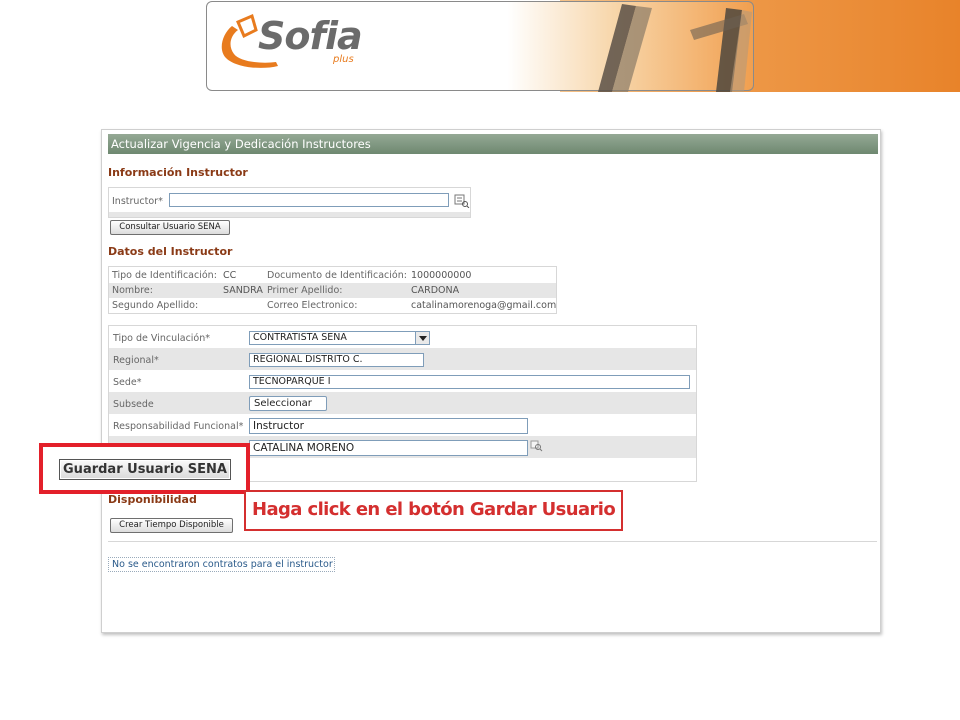 This screenshot has width=960, height=720. Describe the element at coordinates (388, 426) in the screenshot. I see `responsabilidad-input: Instructor` at that location.